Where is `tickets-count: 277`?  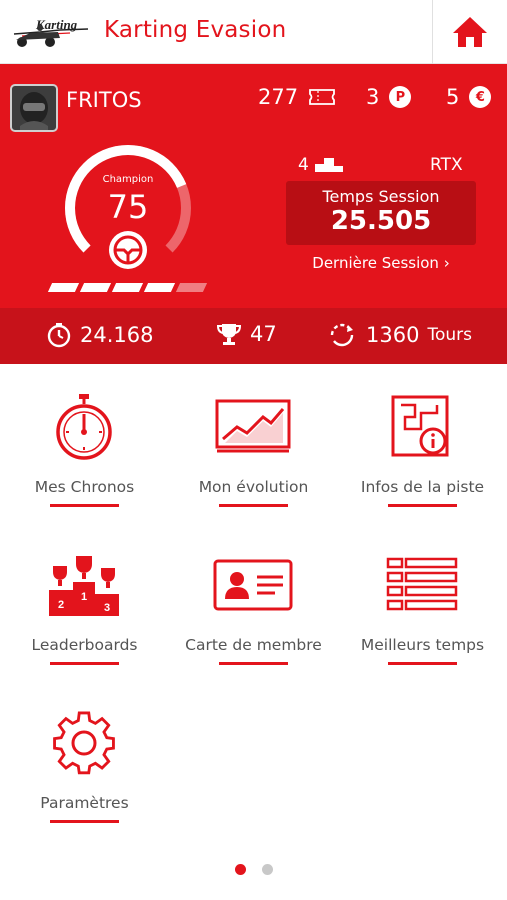
tickets-count: 277 is located at coordinates (278, 97).